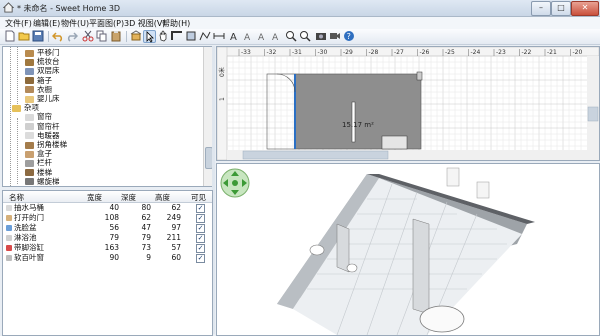 The image size is (600, 336). What do you see at coordinates (305, 36) in the screenshot?
I see `zoom-out-icon` at bounding box center [305, 36].